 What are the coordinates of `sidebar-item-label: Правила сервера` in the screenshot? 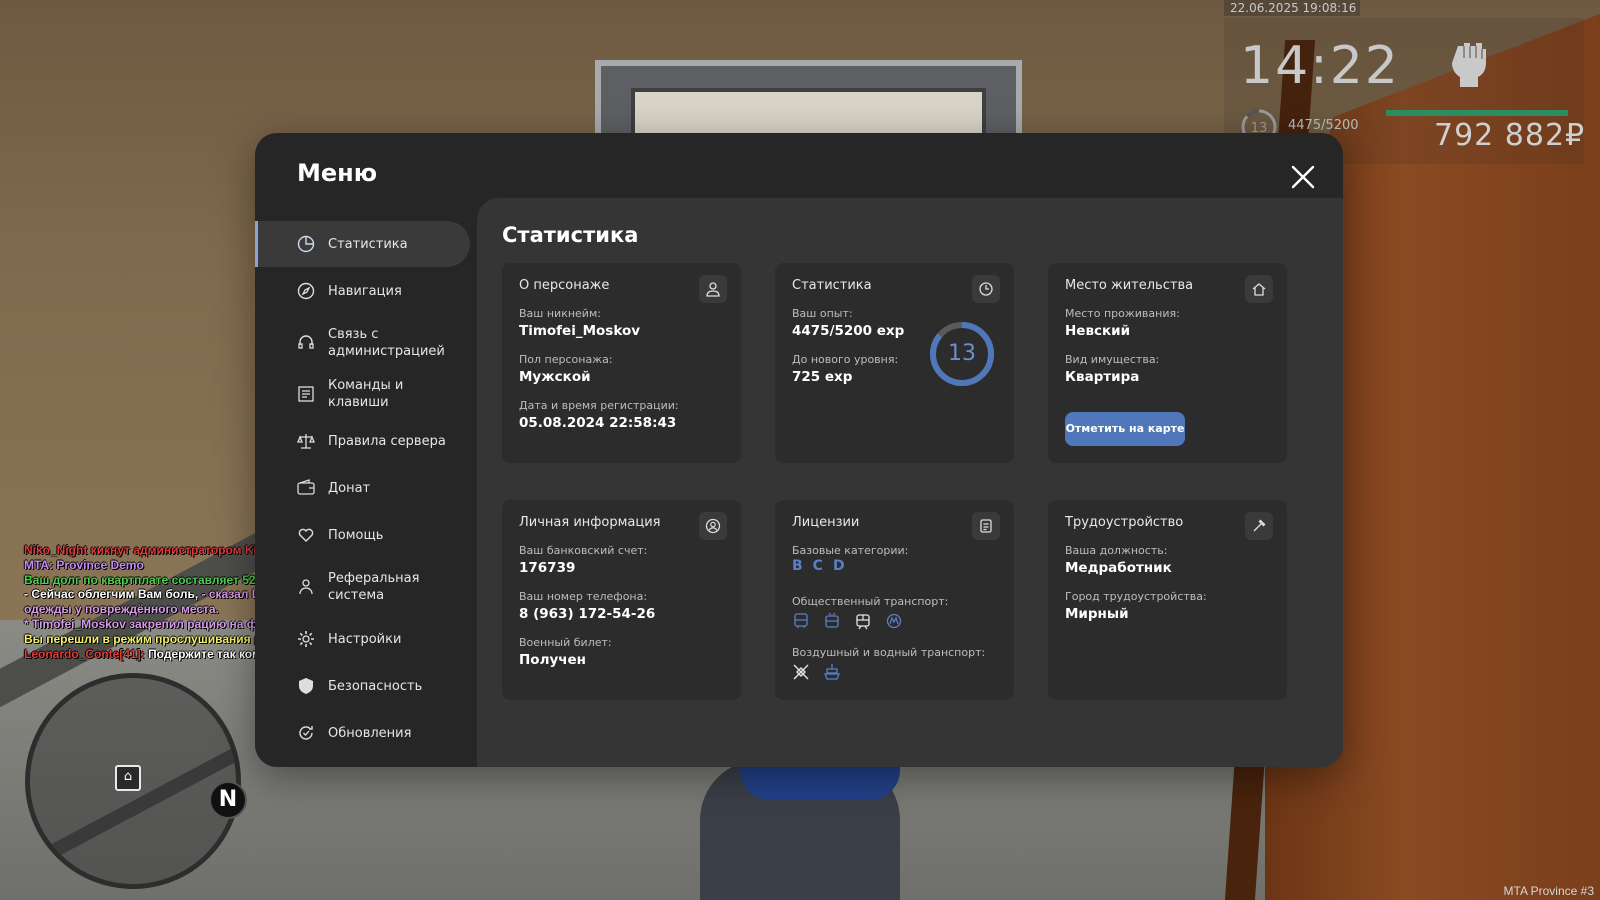 It's located at (387, 441).